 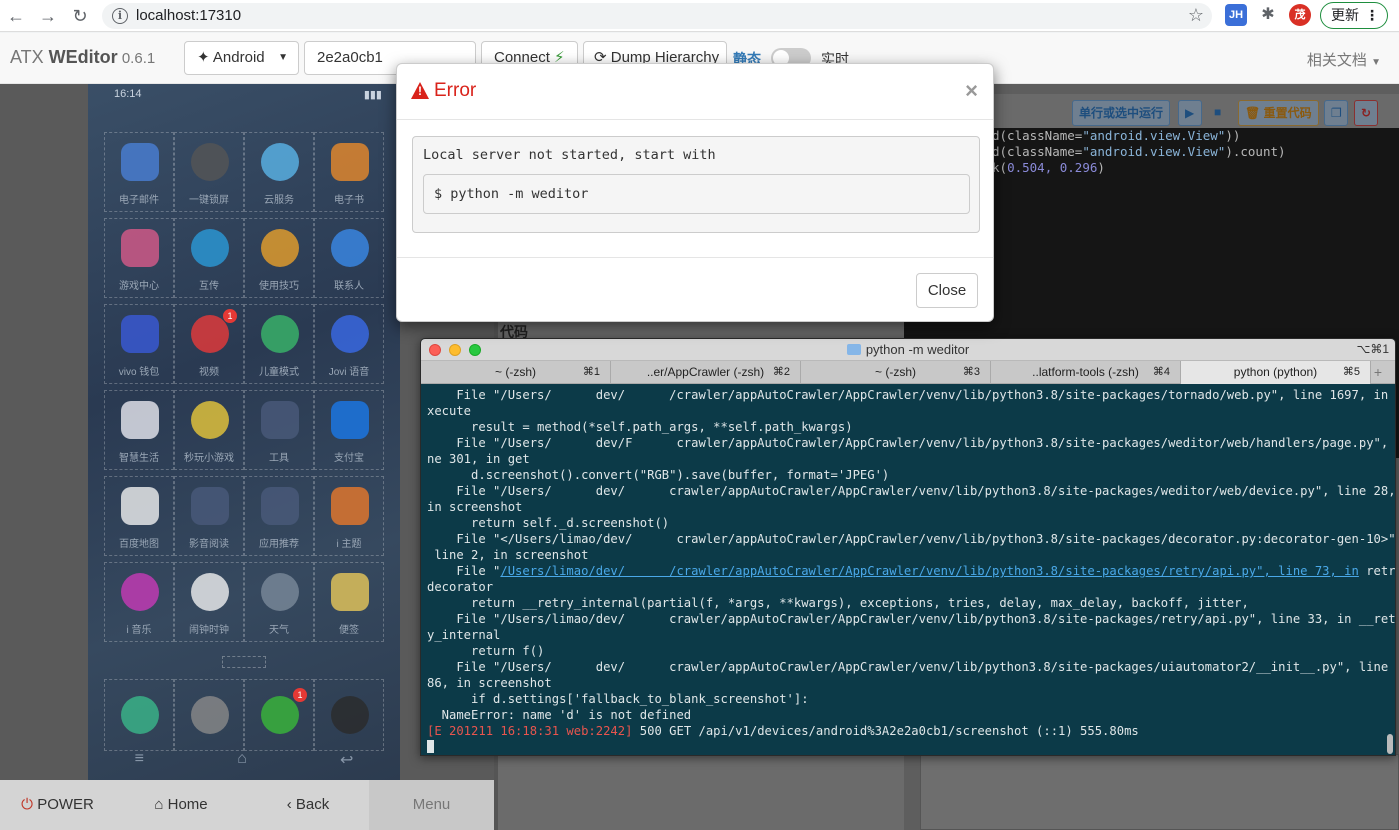 What do you see at coordinates (80, 16) in the screenshot?
I see `reload-icon: ↻` at bounding box center [80, 16].